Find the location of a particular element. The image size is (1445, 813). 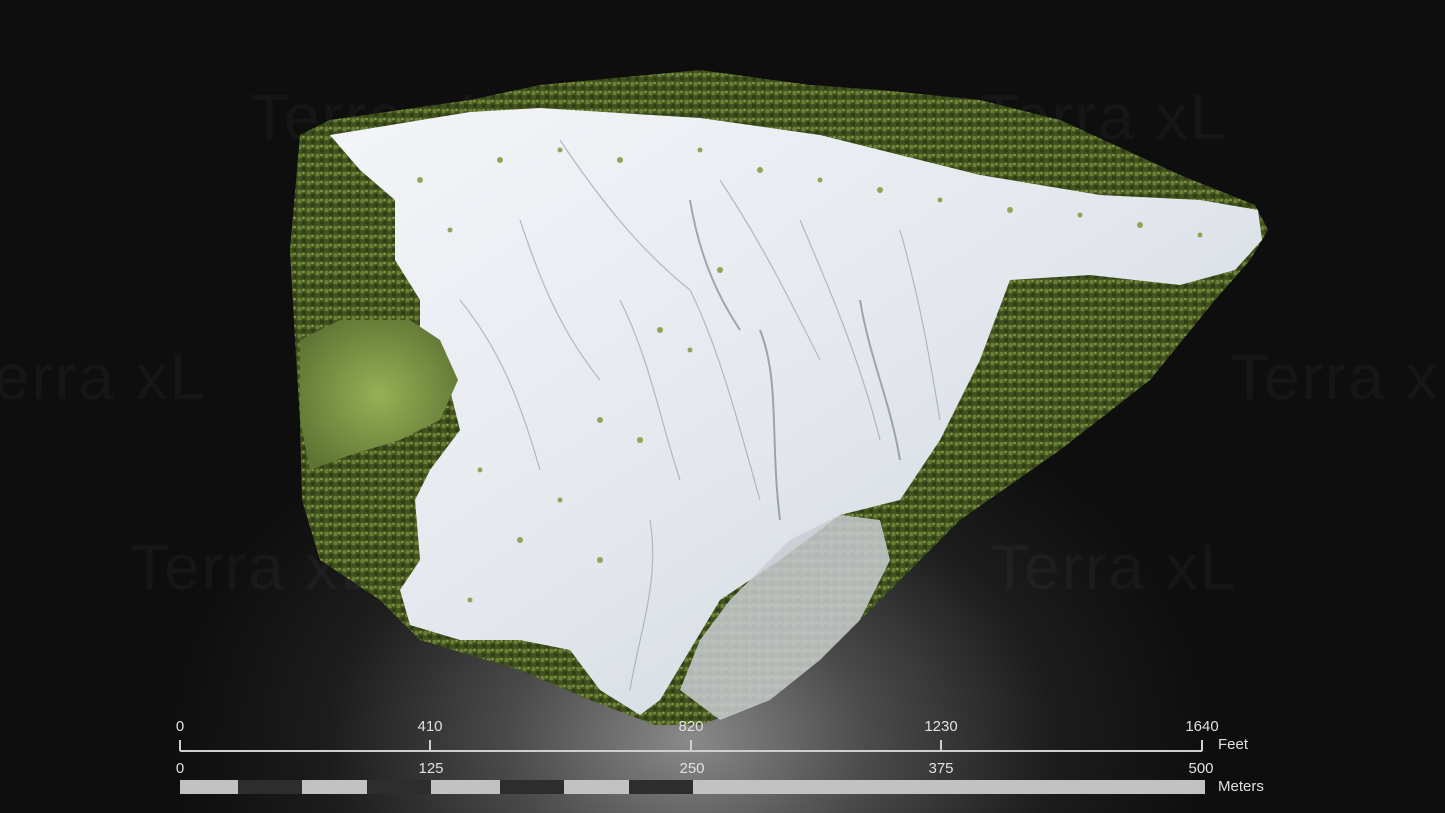

scale-bar-meters is located at coordinates (692, 787).